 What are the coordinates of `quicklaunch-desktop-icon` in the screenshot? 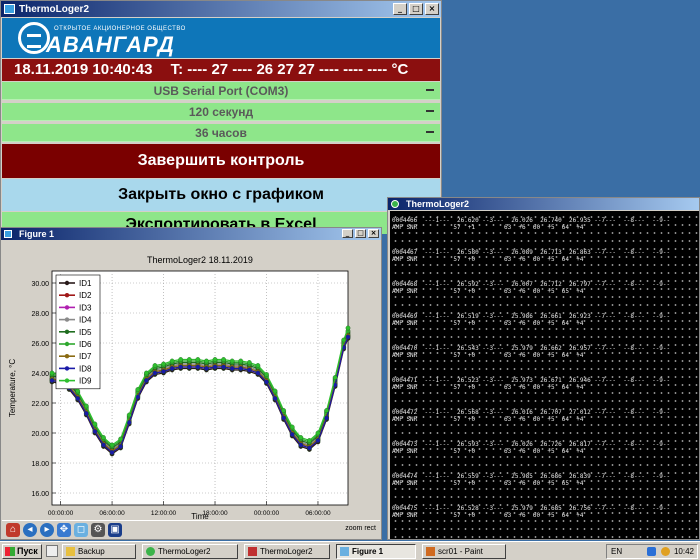 It's located at (52, 551).